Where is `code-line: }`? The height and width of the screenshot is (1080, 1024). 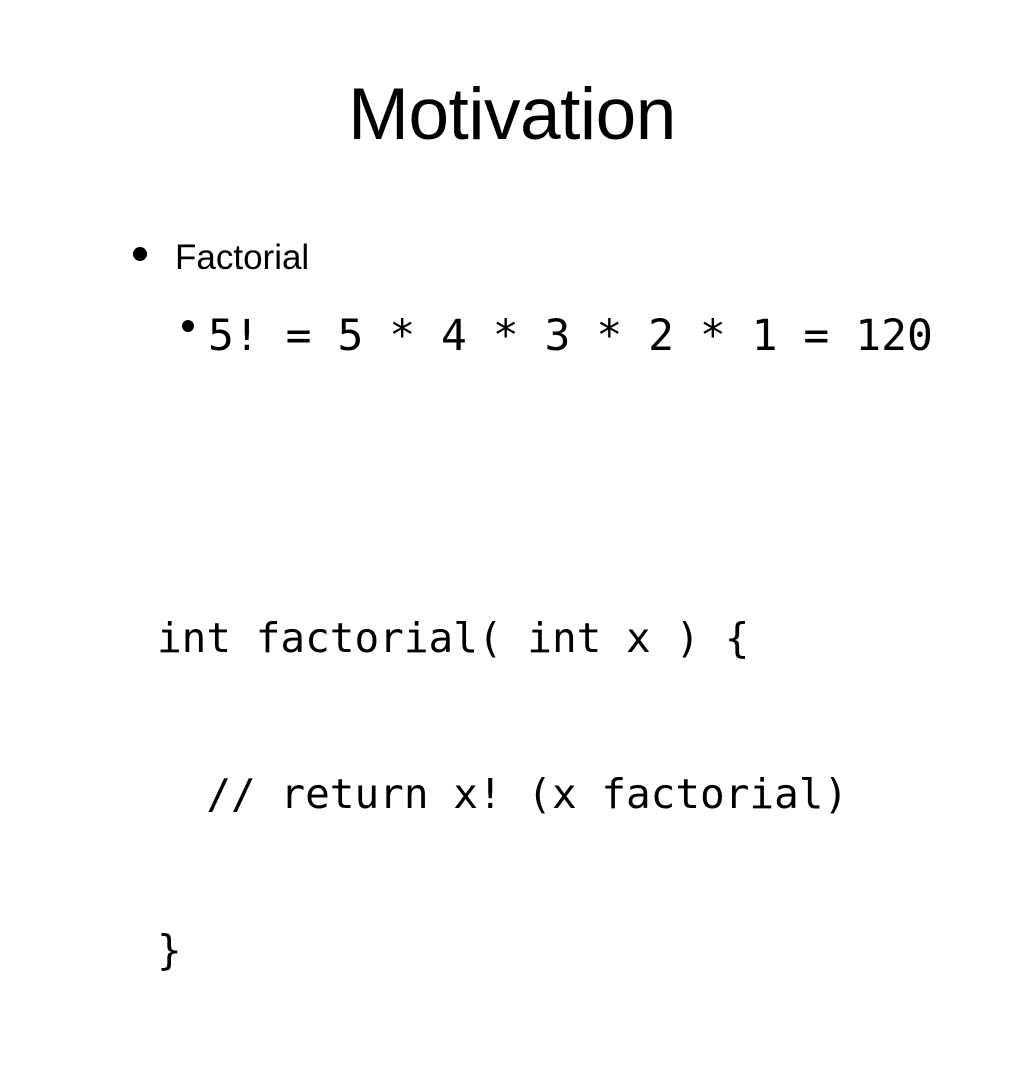
code-line: } is located at coordinates (169, 950).